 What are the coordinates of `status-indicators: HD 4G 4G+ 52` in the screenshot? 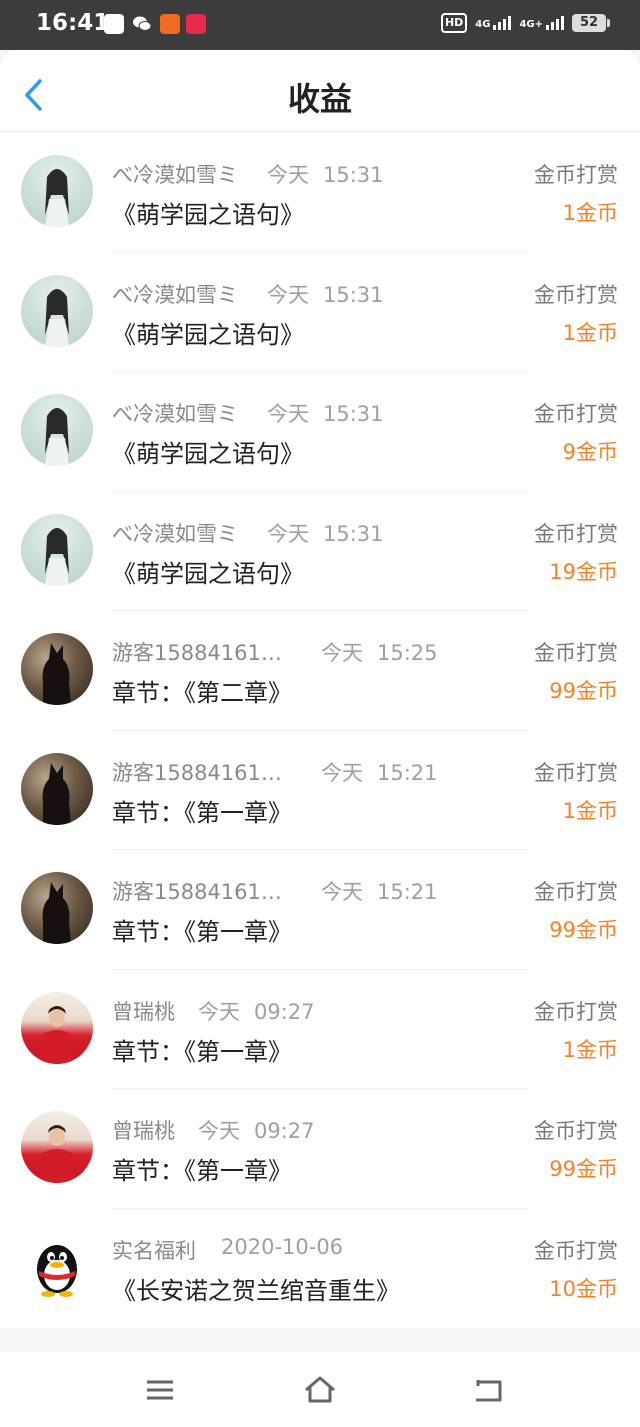 It's located at (525, 23).